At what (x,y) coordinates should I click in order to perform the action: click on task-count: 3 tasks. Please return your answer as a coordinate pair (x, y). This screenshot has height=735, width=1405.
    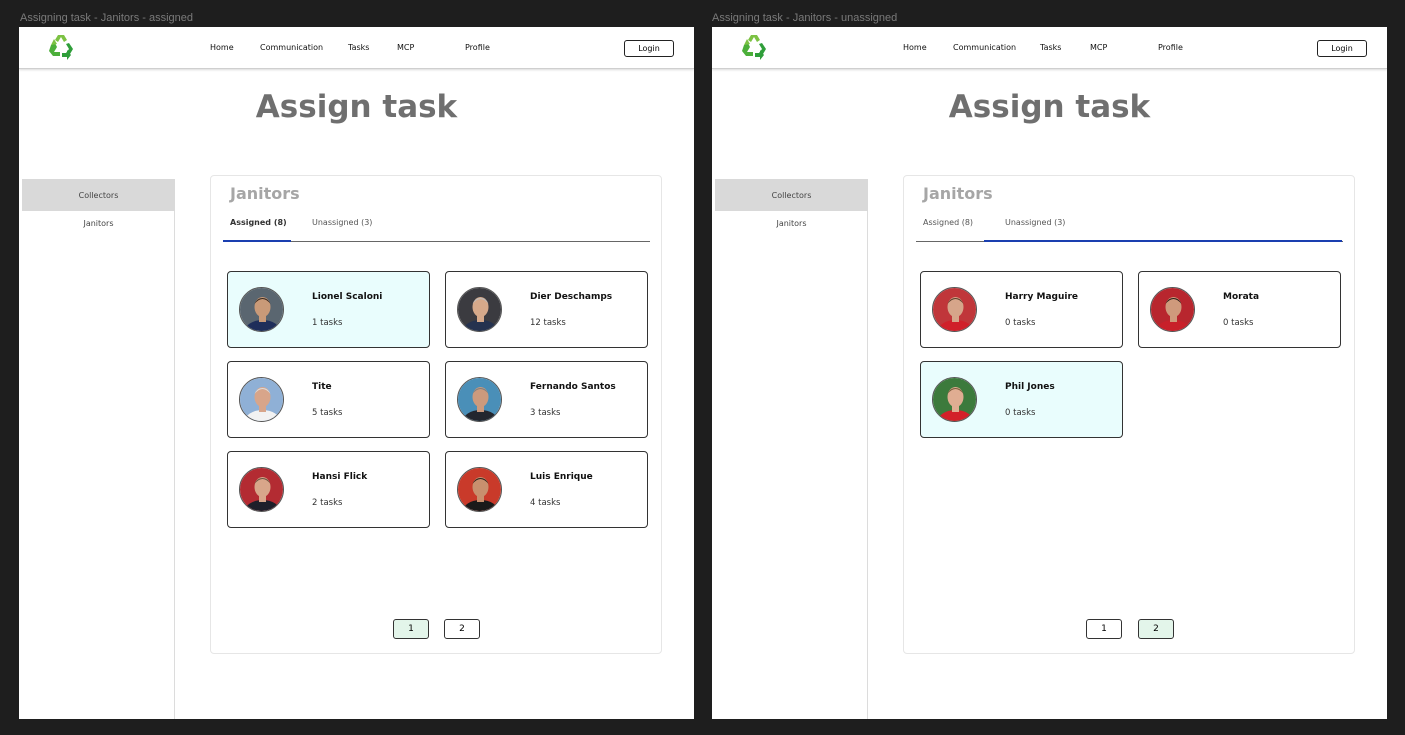
    Looking at the image, I should click on (545, 413).